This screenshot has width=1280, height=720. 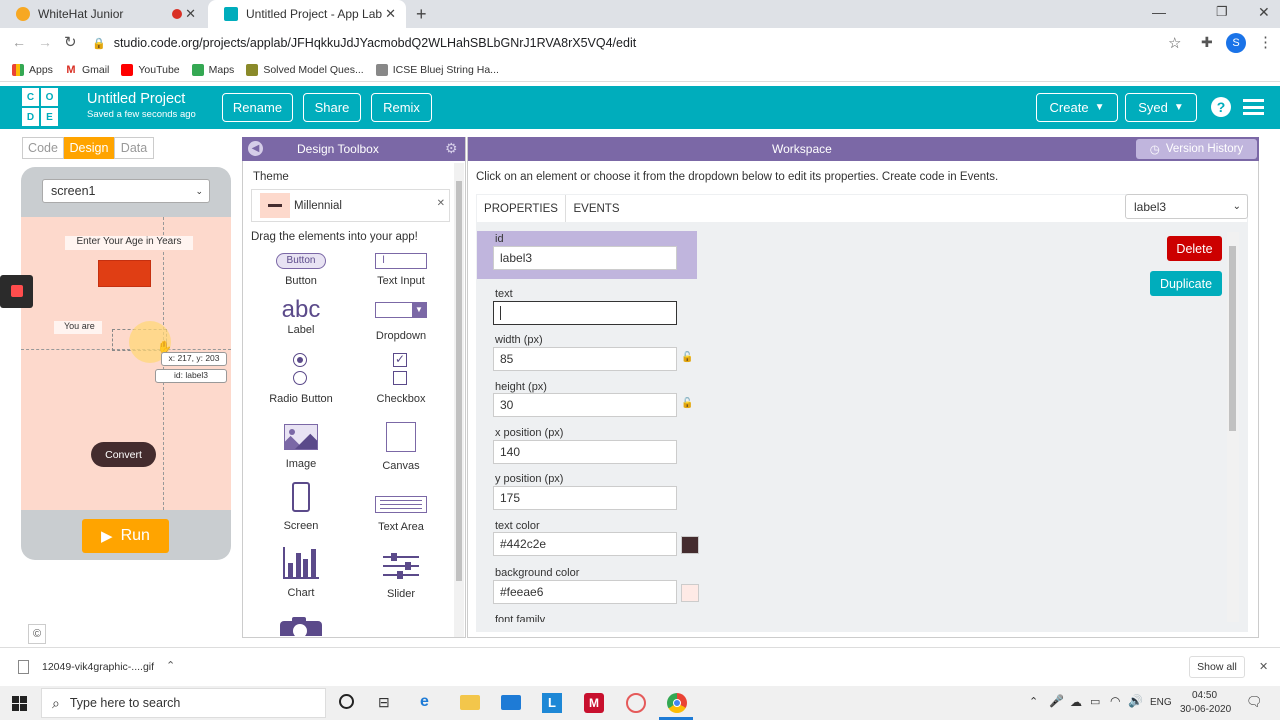 I want to click on show-all-button: Show all, so click(x=1217, y=667).